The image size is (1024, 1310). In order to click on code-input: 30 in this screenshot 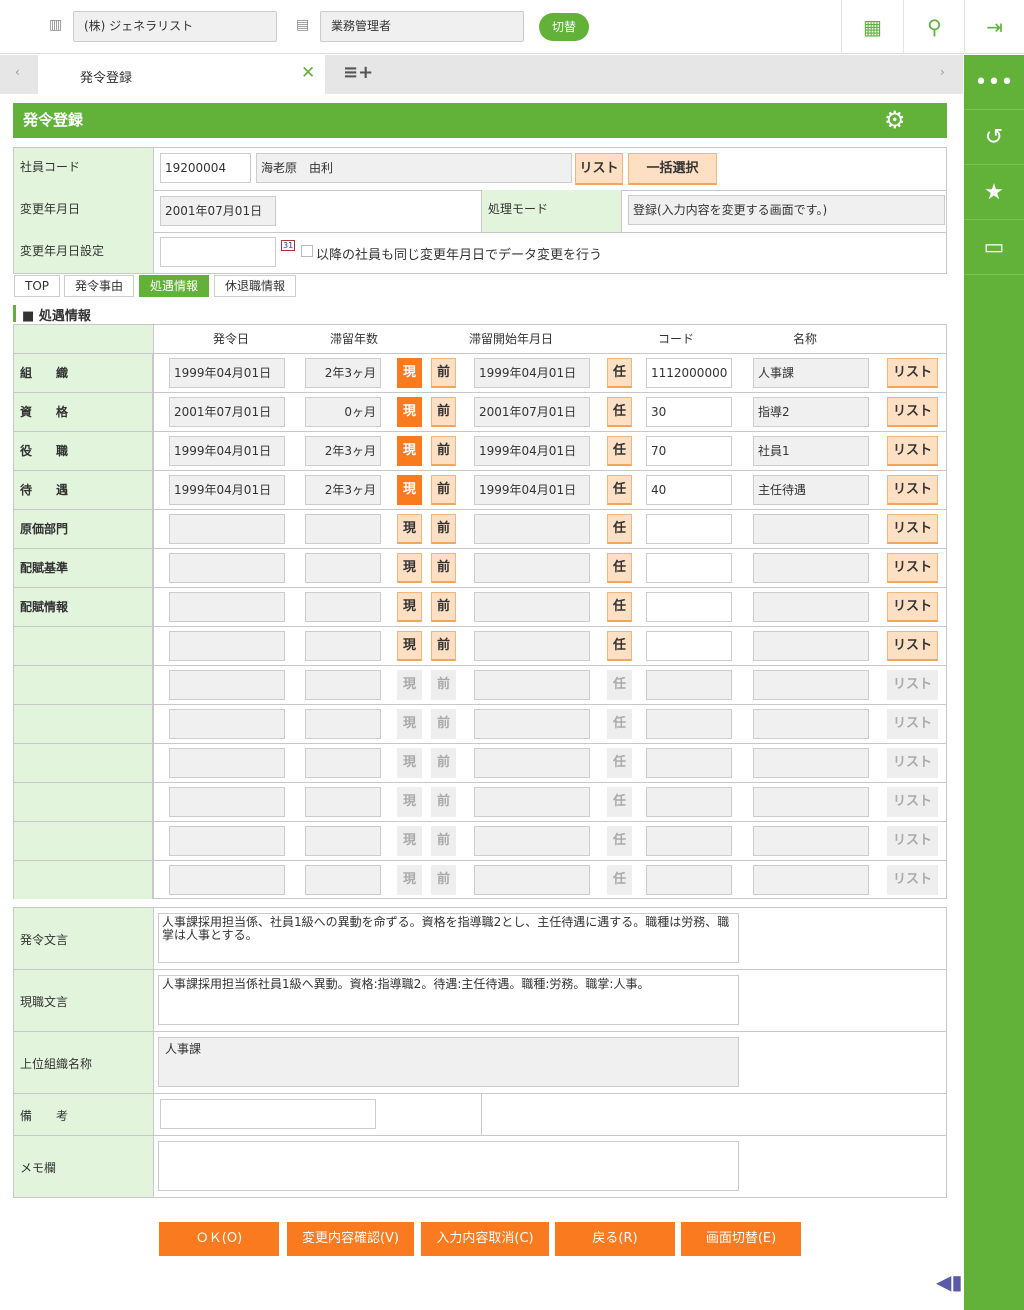, I will do `click(689, 412)`.